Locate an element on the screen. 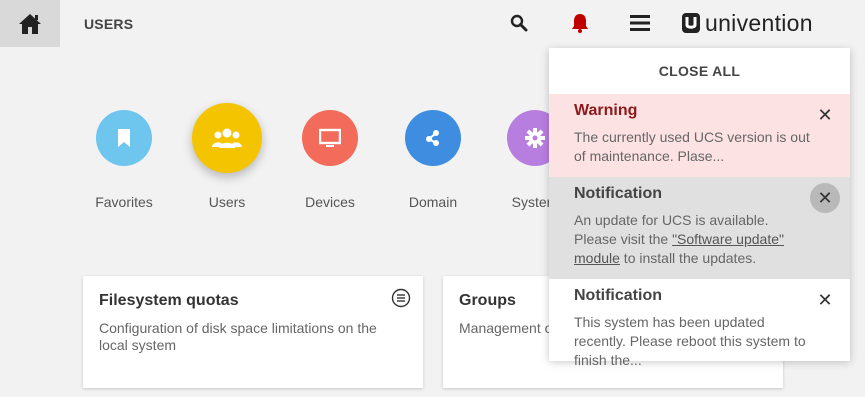  bookmark-icon is located at coordinates (124, 138).